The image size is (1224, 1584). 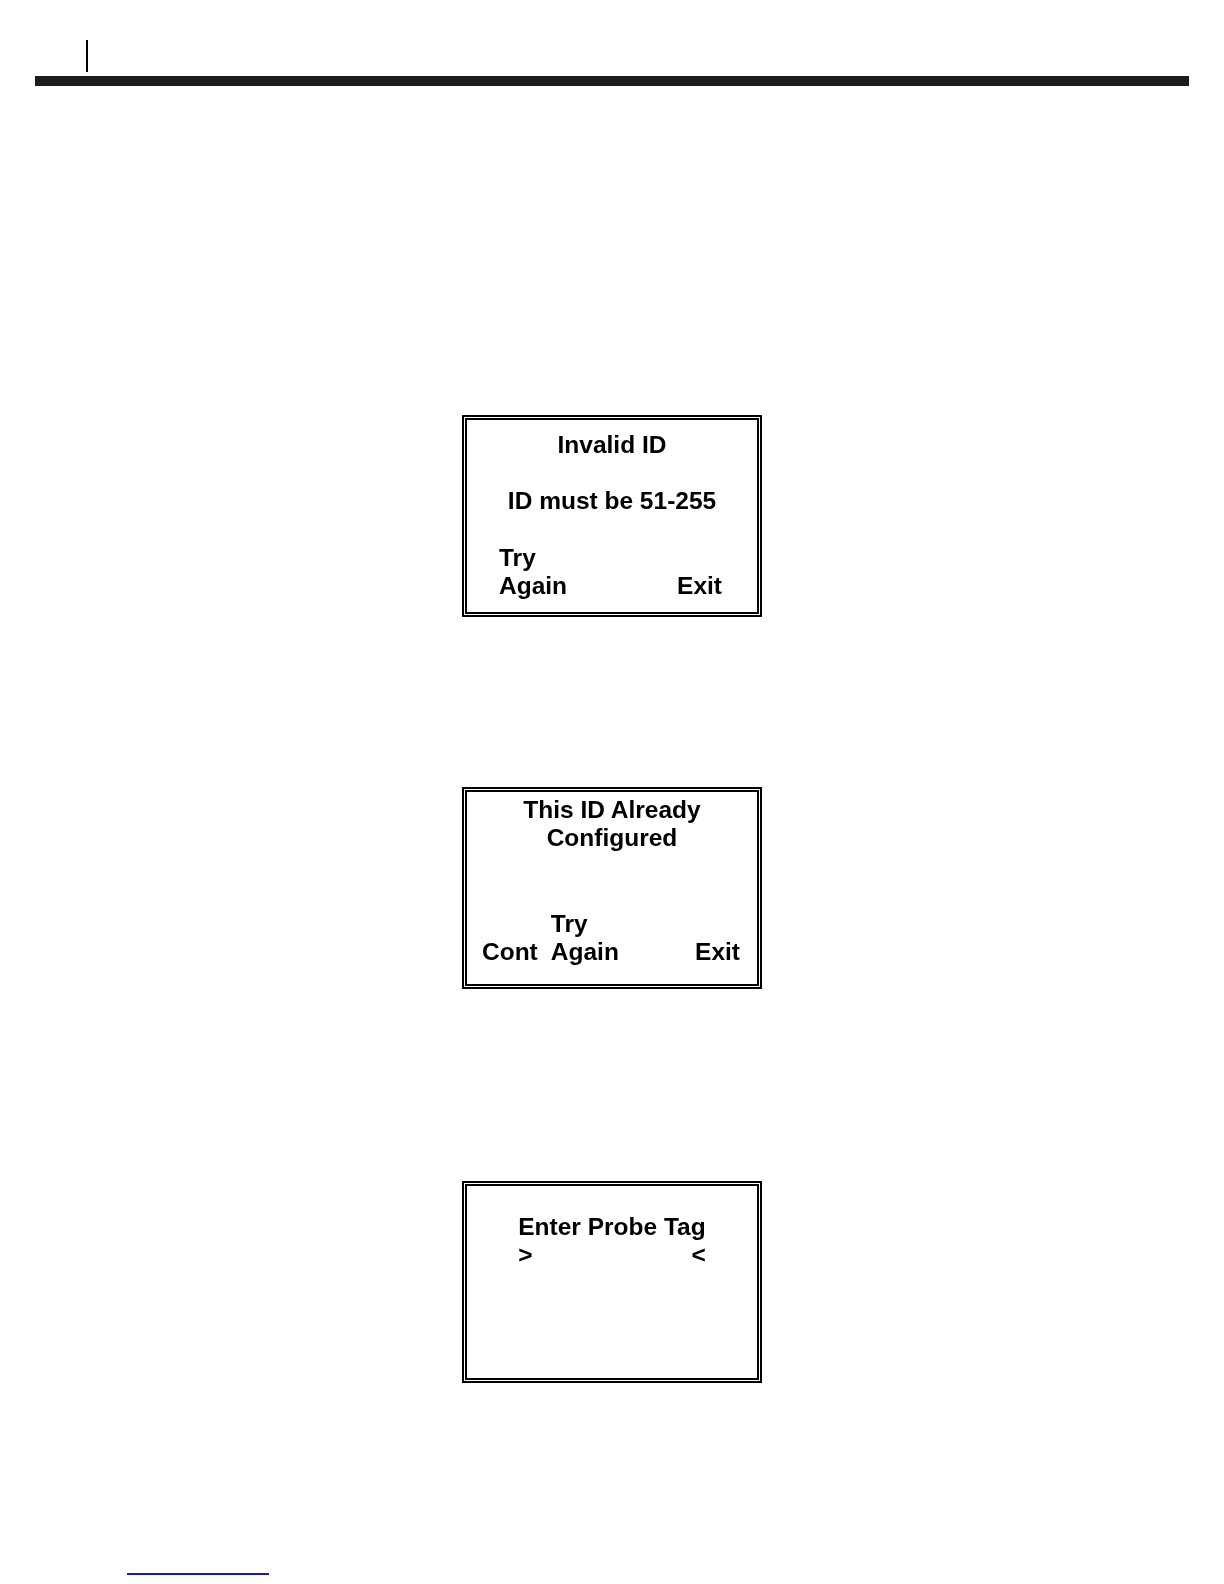 I want to click on softkey-label: Cont, so click(x=510, y=952).